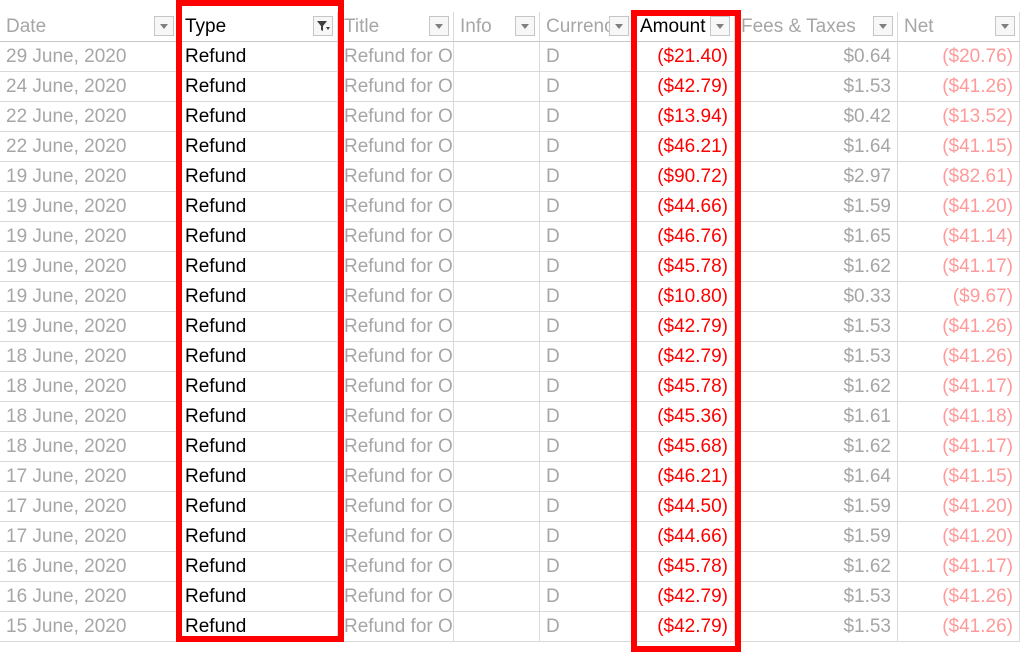  Describe the element at coordinates (816, 207) in the screenshot. I see `fees-cell: $1.59` at that location.